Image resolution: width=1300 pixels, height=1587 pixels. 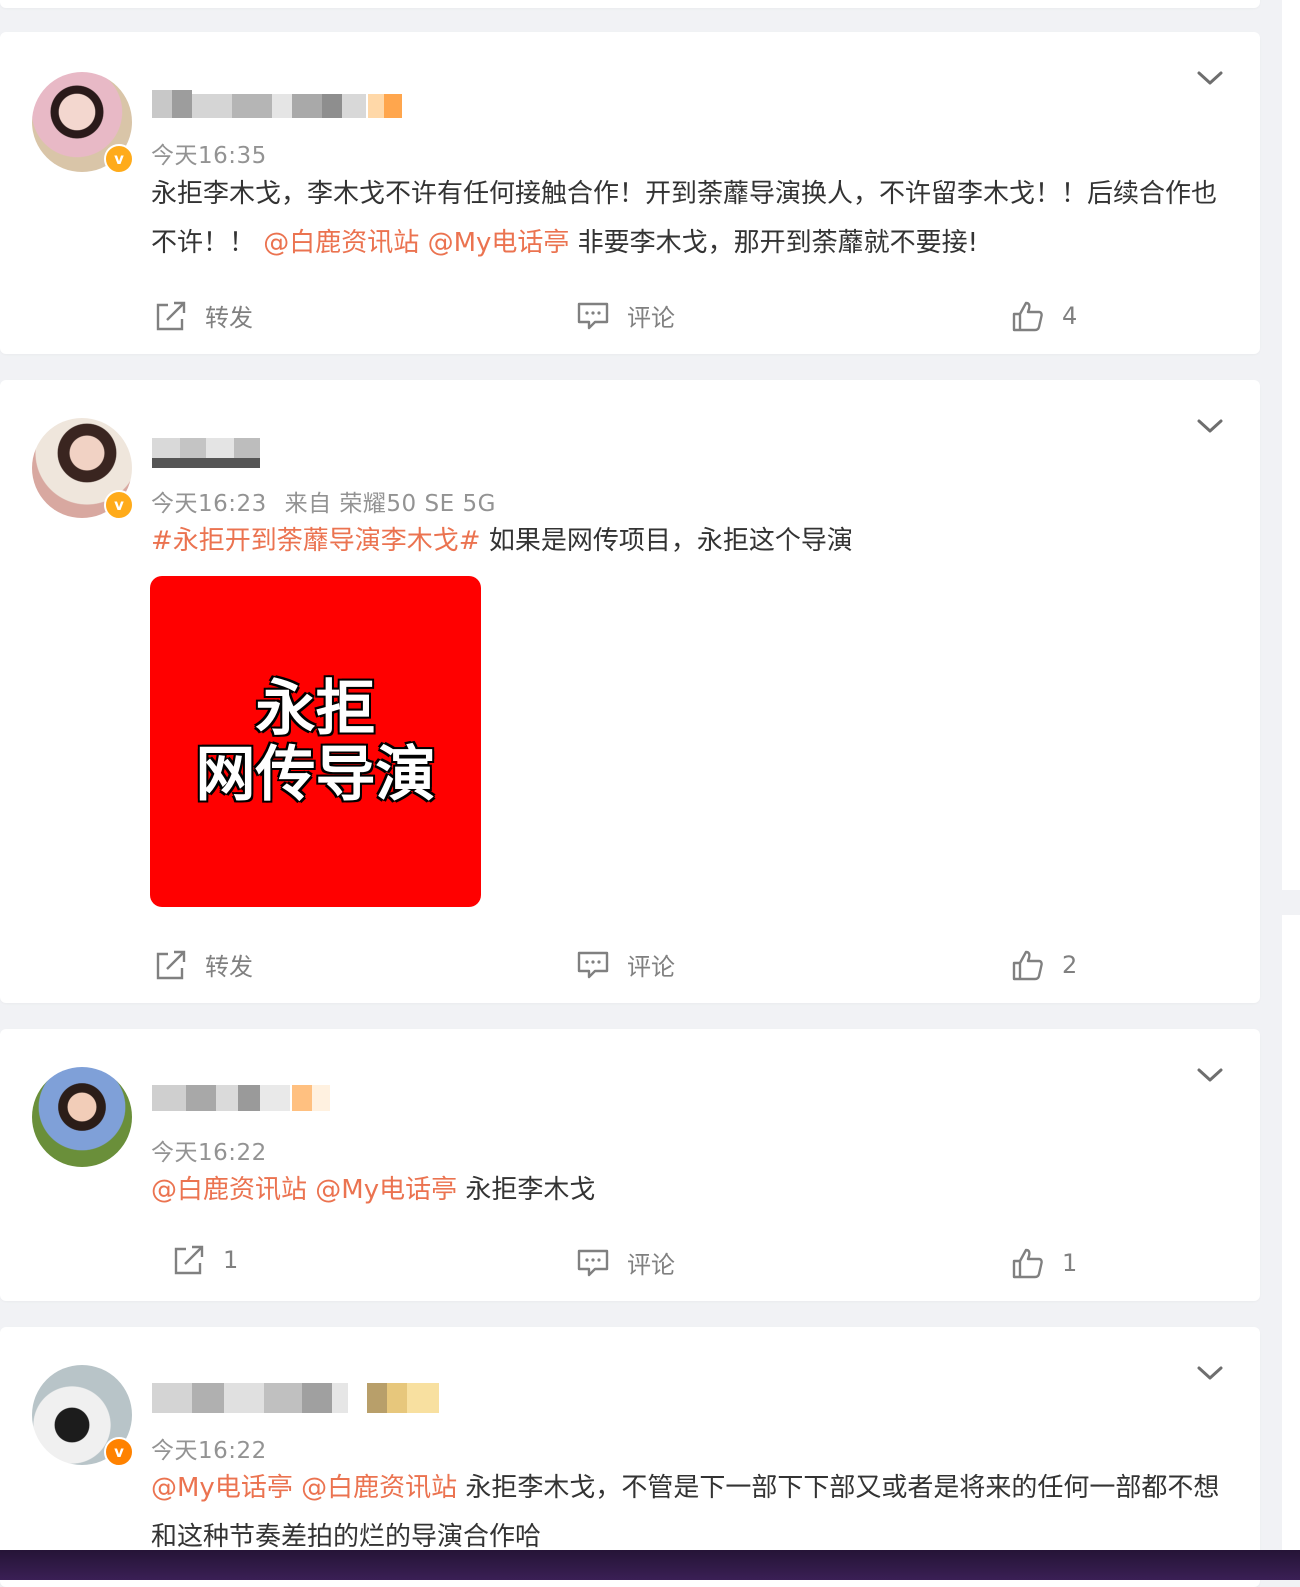 I want to click on repost-button: 1, so click(x=205, y=1260).